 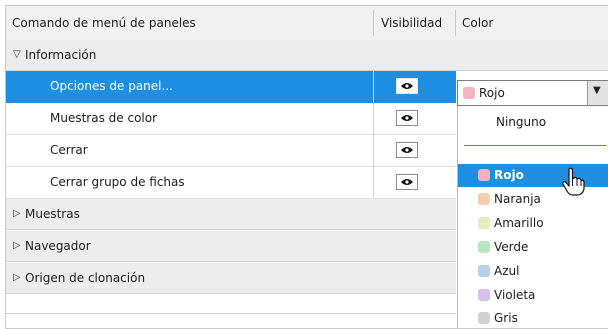 I want to click on menu-option-amarillo: Amarillo, so click(x=533, y=223).